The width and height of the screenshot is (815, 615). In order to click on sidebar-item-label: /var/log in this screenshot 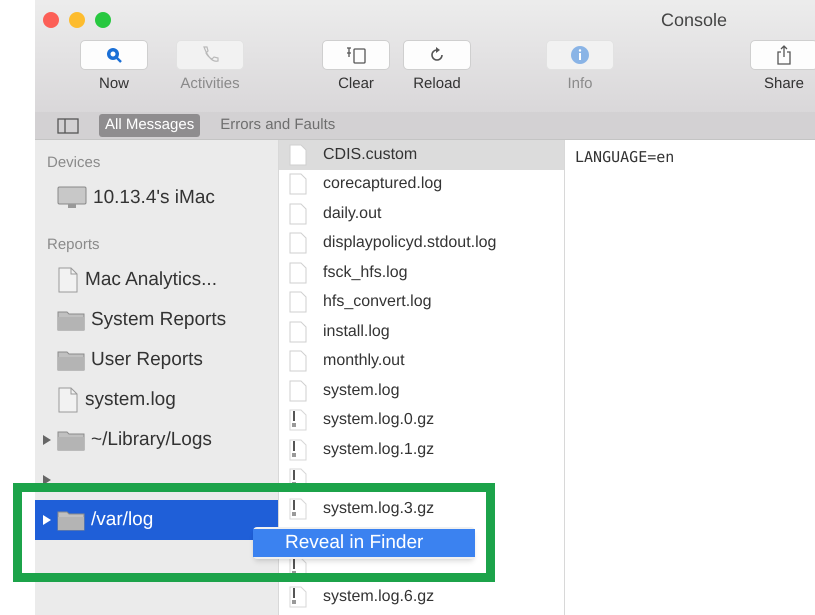, I will do `click(122, 520)`.